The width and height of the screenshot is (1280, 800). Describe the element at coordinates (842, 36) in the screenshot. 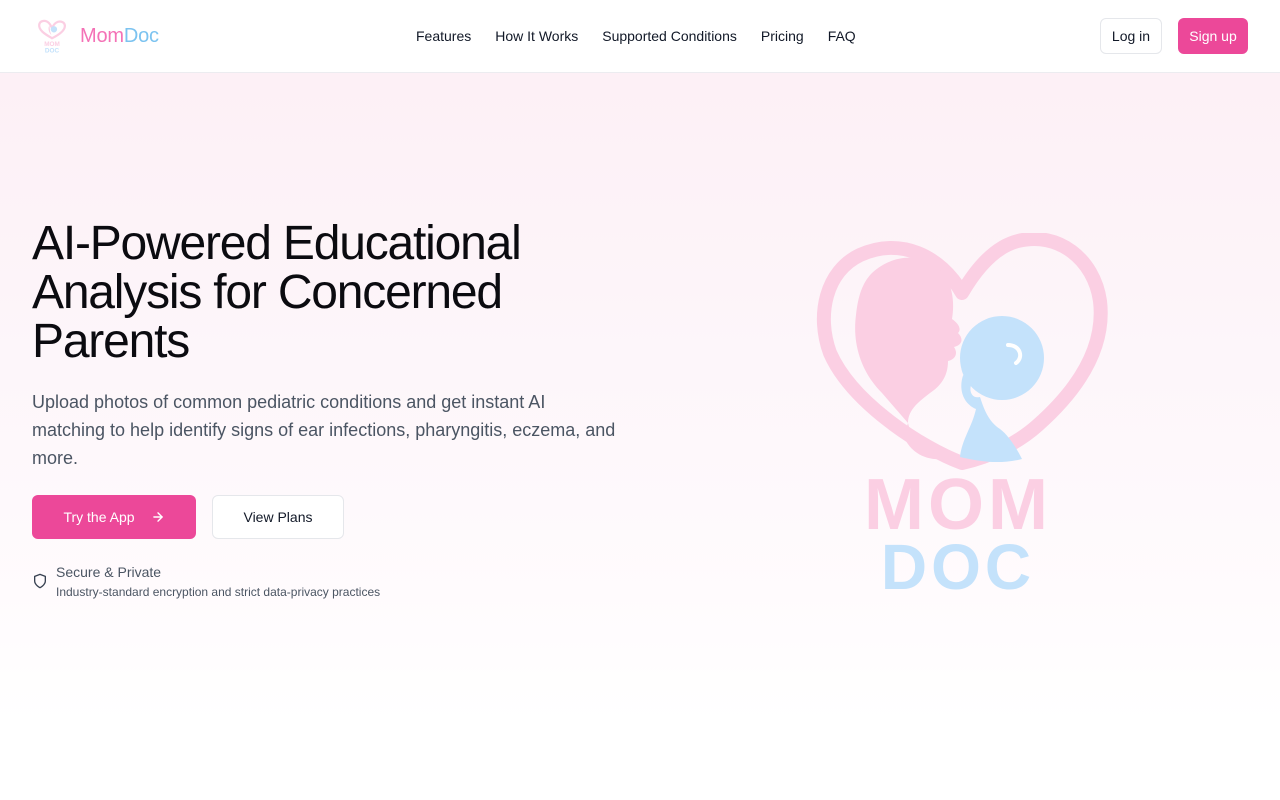

I see `nav-faq: FAQ` at that location.